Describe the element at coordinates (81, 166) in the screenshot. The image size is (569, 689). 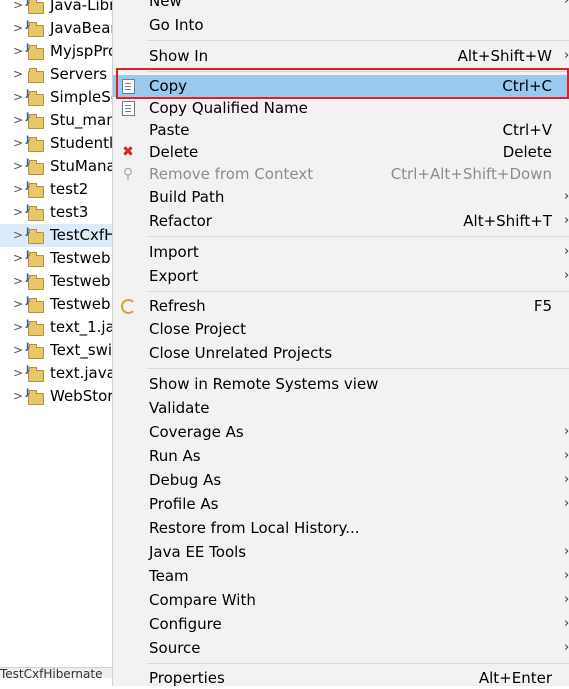
I see `tree-item-label: StuMana` at that location.